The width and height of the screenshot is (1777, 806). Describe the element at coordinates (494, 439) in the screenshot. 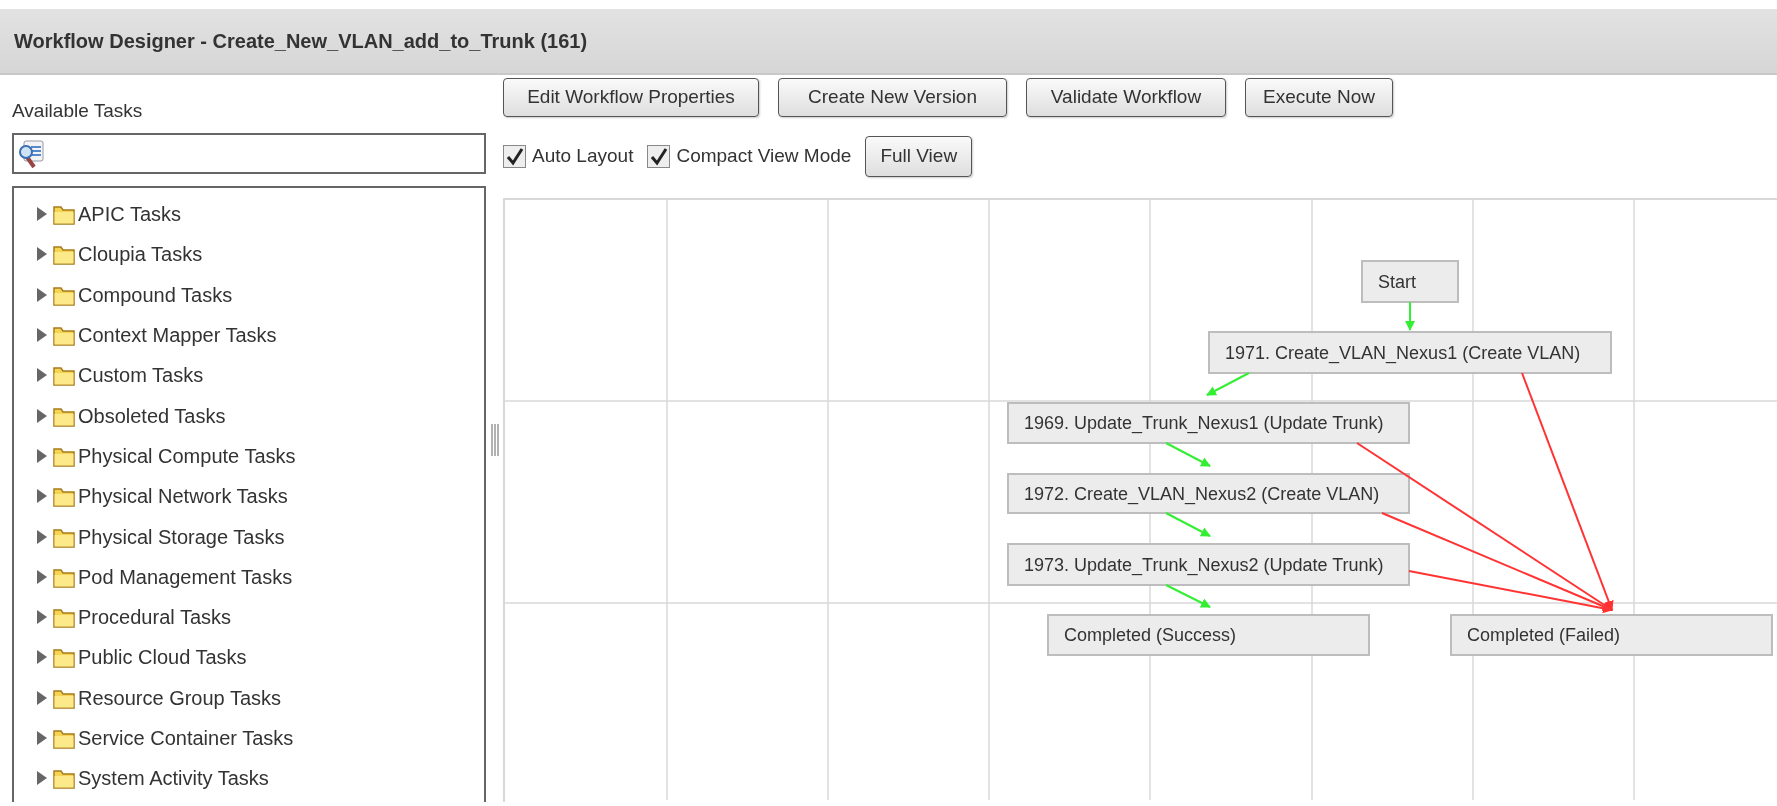

I see `splitter-handle-icon` at that location.